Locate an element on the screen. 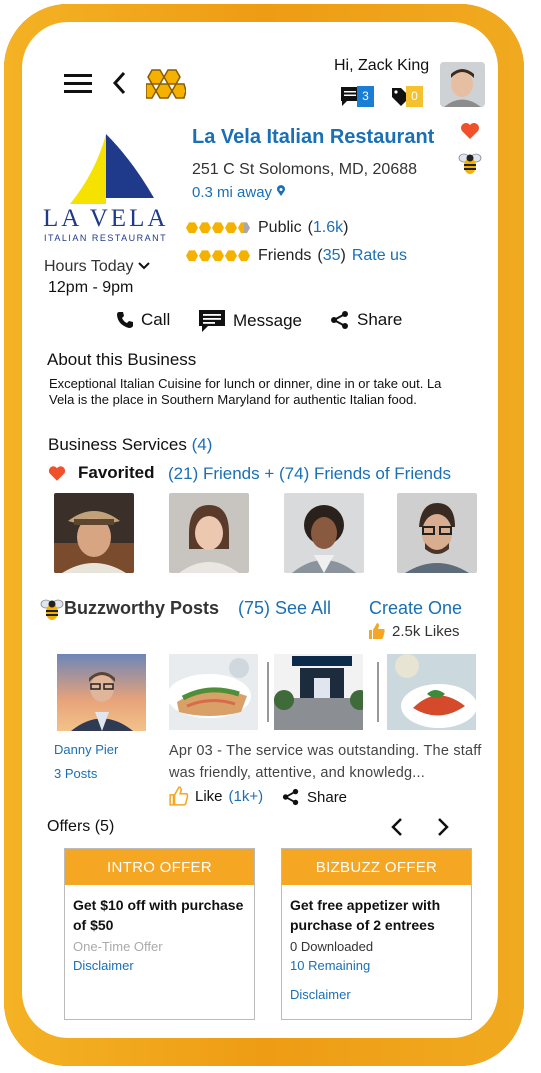  friends-count: 35 is located at coordinates (331, 255).